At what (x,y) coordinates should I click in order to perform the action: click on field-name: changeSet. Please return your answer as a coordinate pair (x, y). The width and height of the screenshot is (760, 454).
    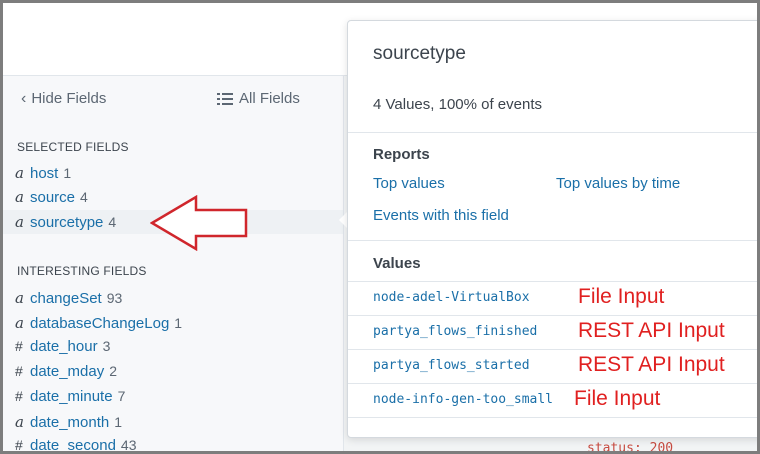
    Looking at the image, I should click on (66, 298).